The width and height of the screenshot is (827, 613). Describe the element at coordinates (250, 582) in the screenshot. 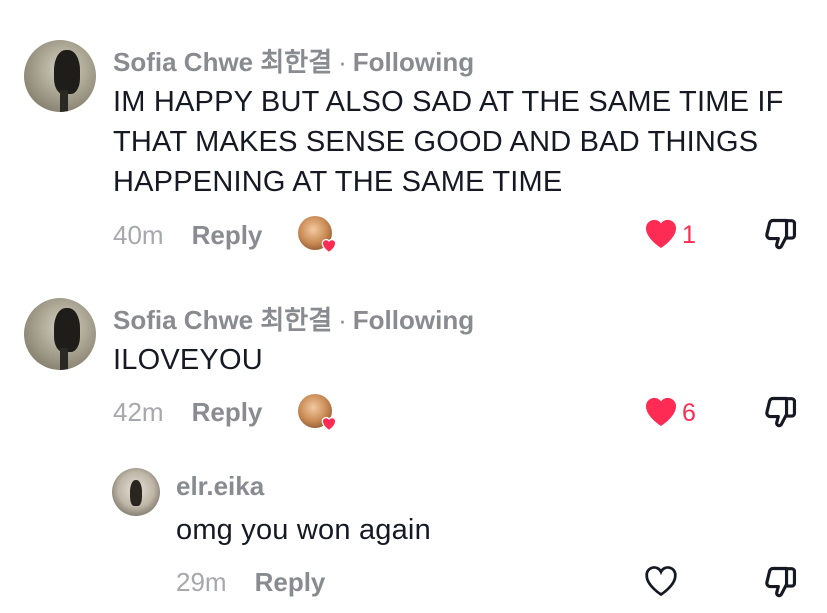

I see `comment-actions: 29m Reply` at that location.